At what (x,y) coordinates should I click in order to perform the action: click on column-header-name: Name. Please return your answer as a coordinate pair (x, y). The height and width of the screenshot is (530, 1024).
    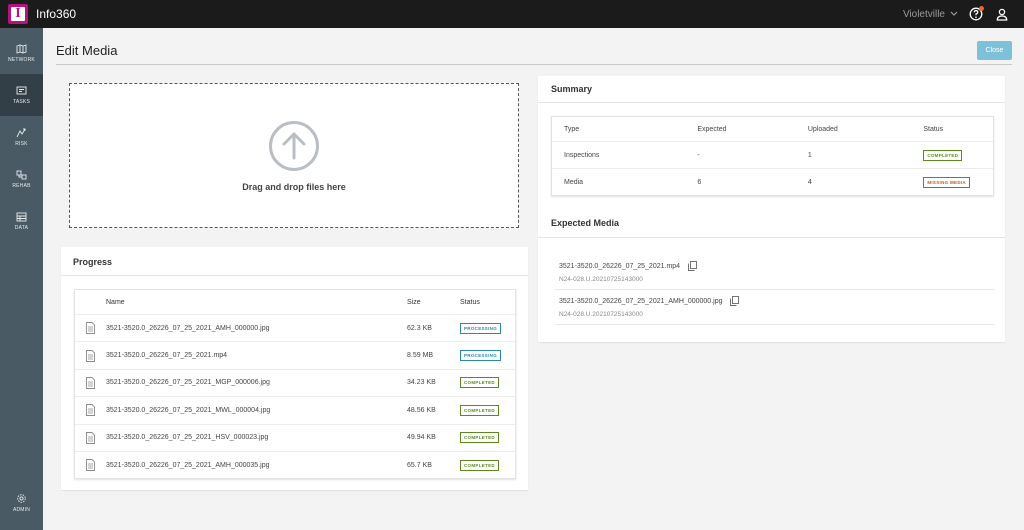
    Looking at the image, I should click on (256, 302).